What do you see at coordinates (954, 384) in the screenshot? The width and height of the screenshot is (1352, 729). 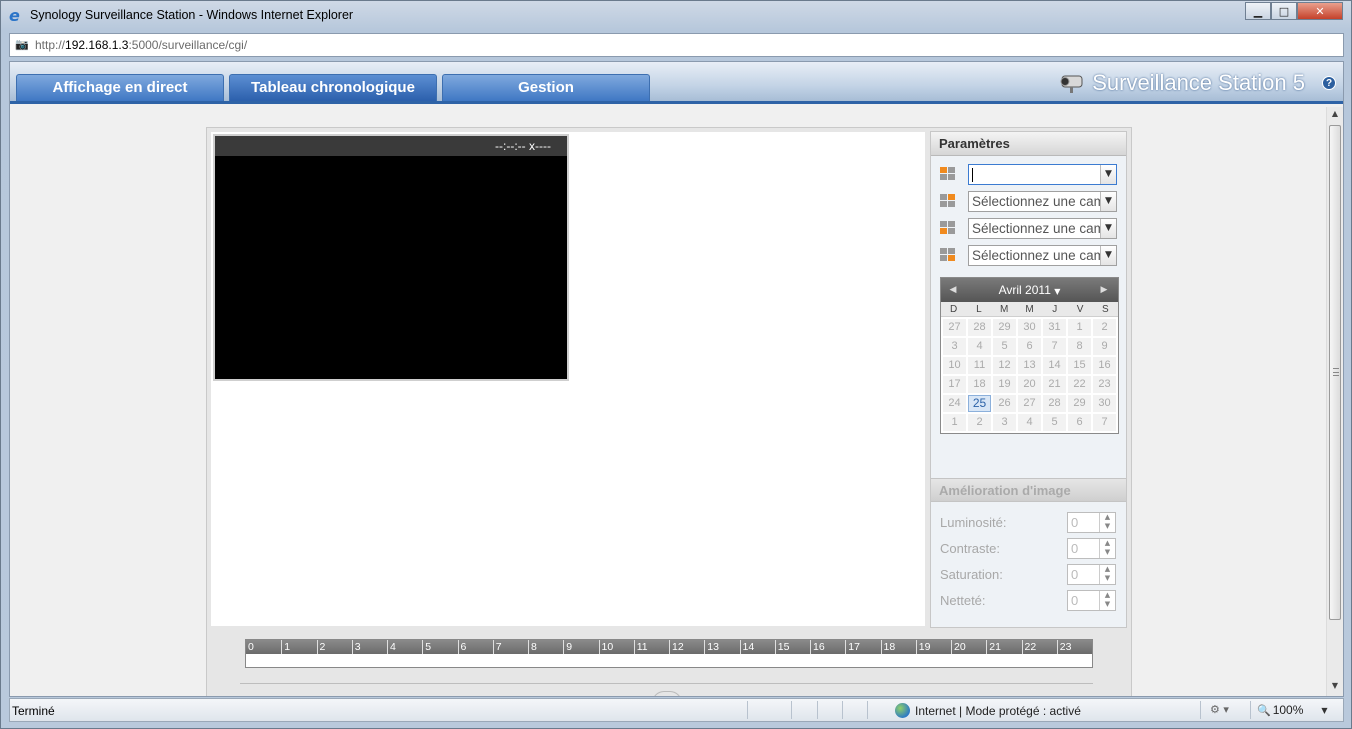 I see `calendar-day: 17` at bounding box center [954, 384].